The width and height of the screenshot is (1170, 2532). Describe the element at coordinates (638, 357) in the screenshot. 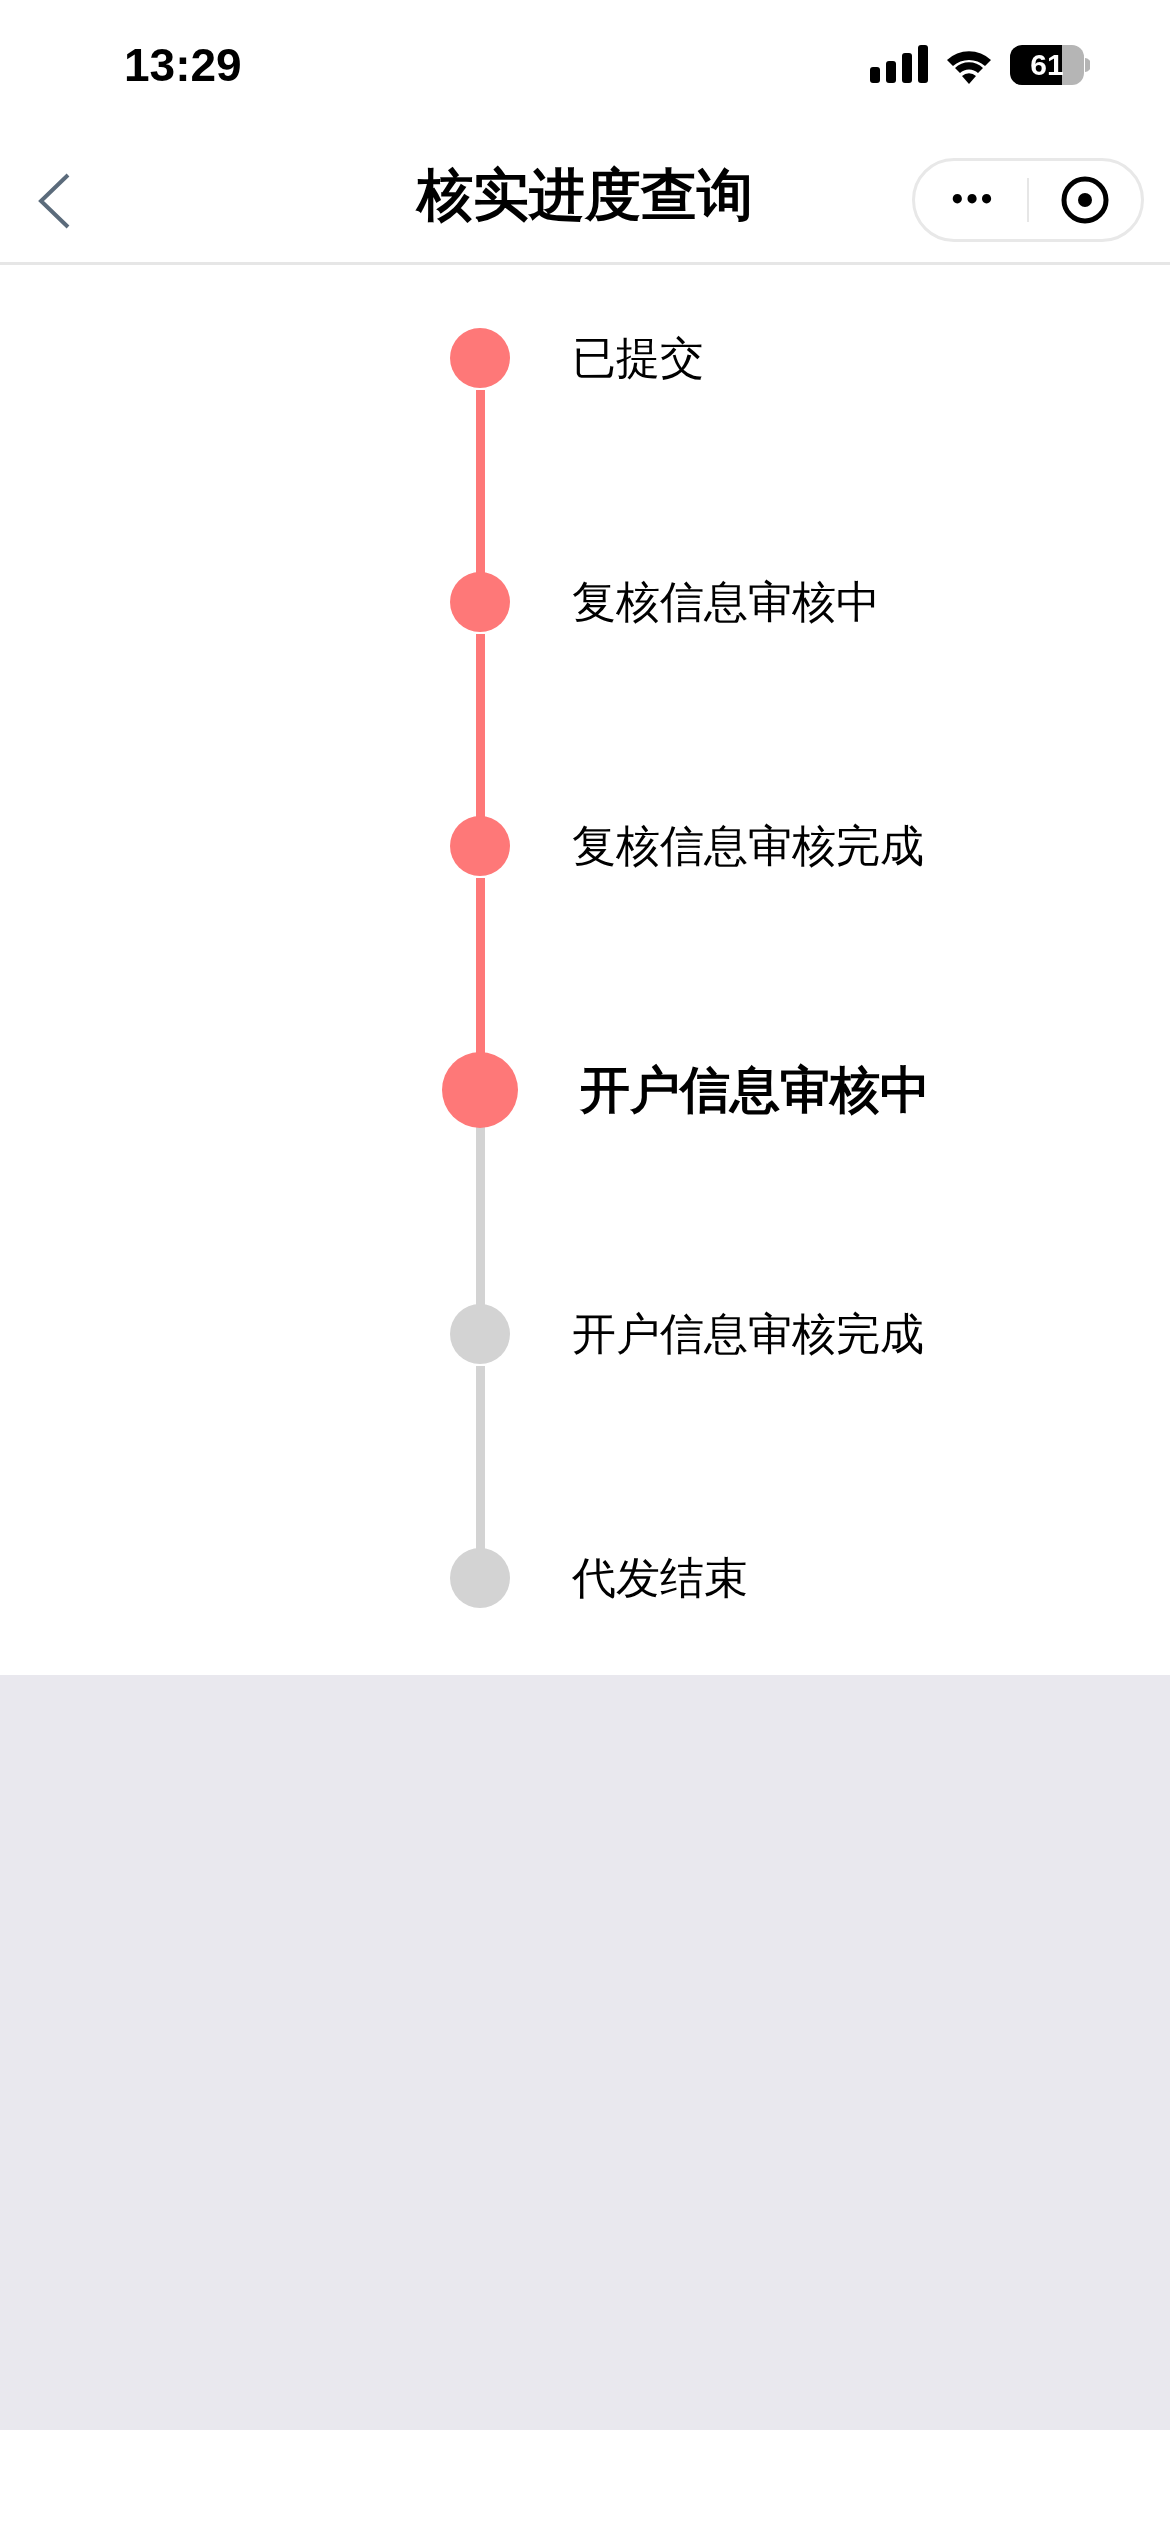

I see `step-label: 已提交` at that location.